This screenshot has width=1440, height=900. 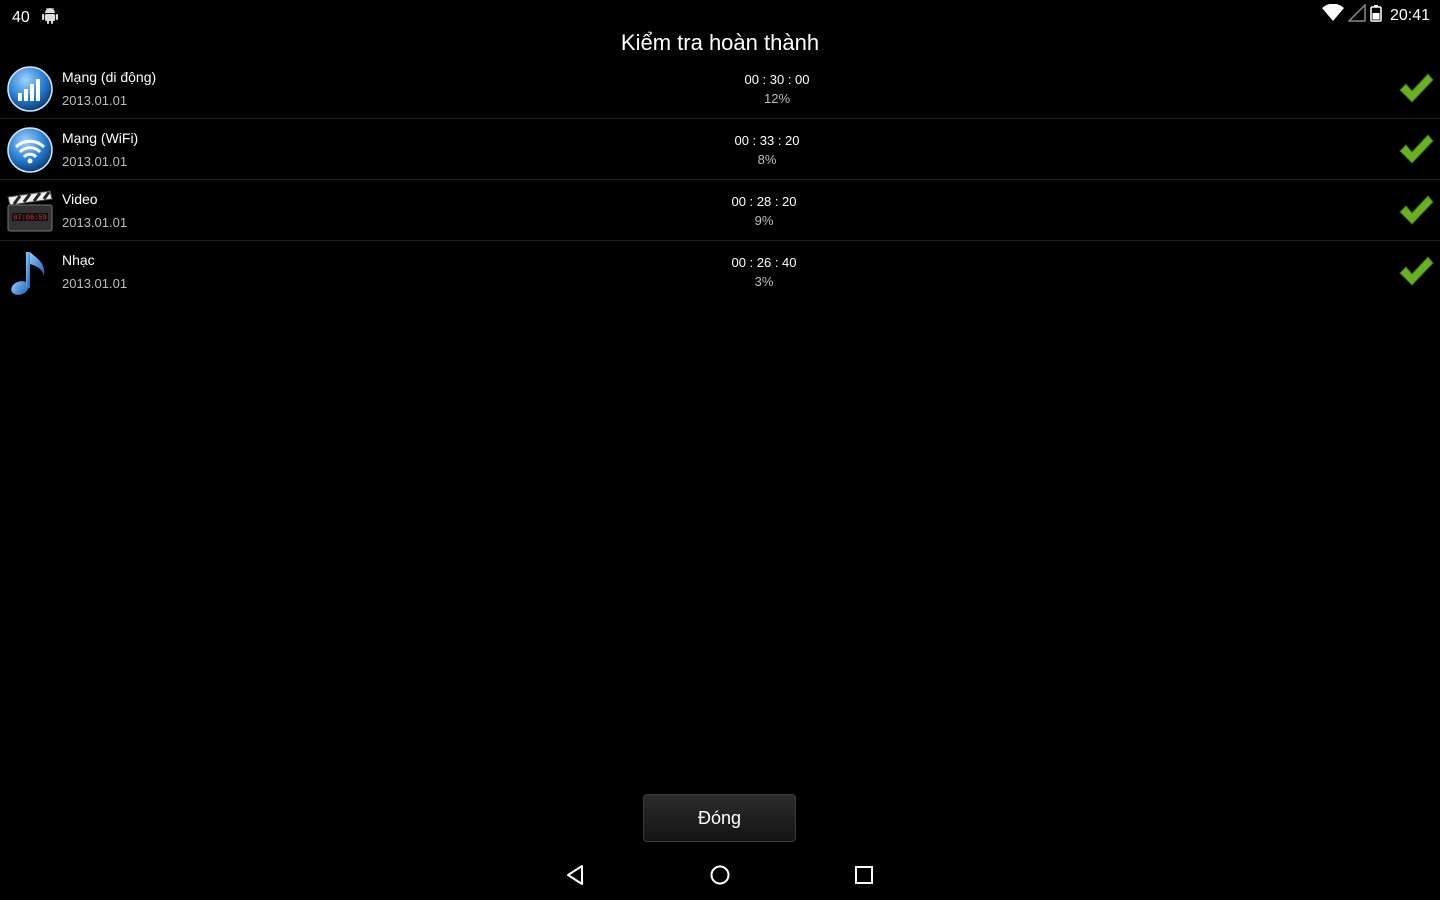 I want to click on item-name: Mạng (WiFi), so click(x=100, y=138).